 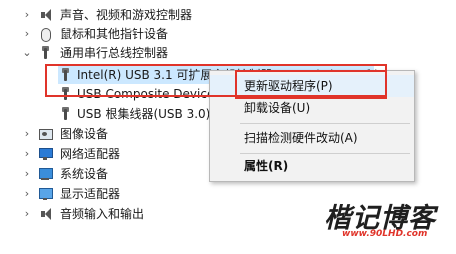 I want to click on chevron-down-icon: ⌄, so click(x=27, y=53).